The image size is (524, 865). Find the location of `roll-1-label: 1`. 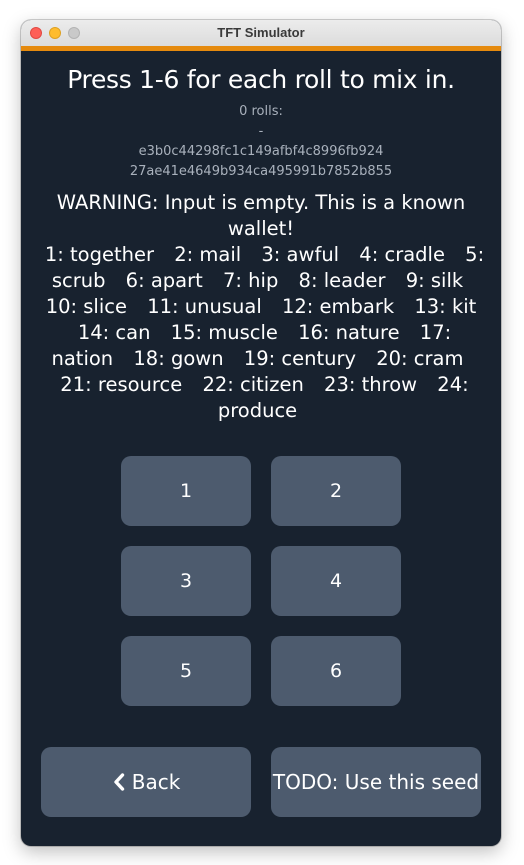

roll-1-label: 1 is located at coordinates (186, 491).